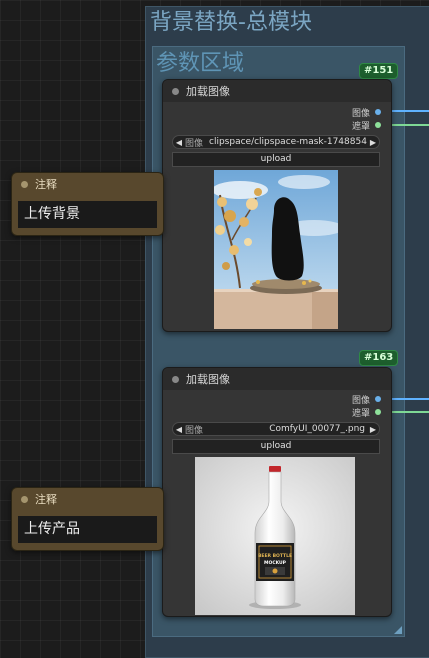  I want to click on image-preview, so click(276, 249).